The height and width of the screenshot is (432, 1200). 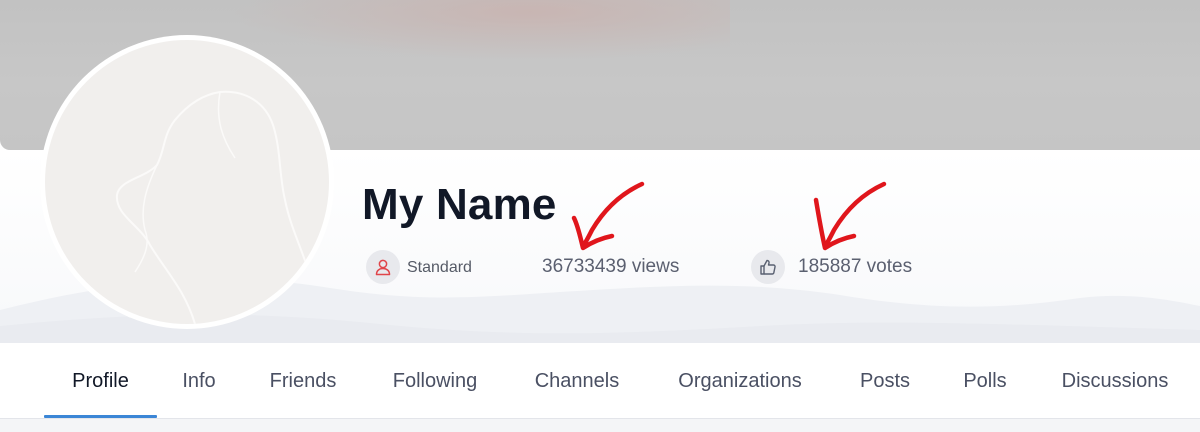 What do you see at coordinates (1115, 381) in the screenshot?
I see `tab-discussions: Discussions` at bounding box center [1115, 381].